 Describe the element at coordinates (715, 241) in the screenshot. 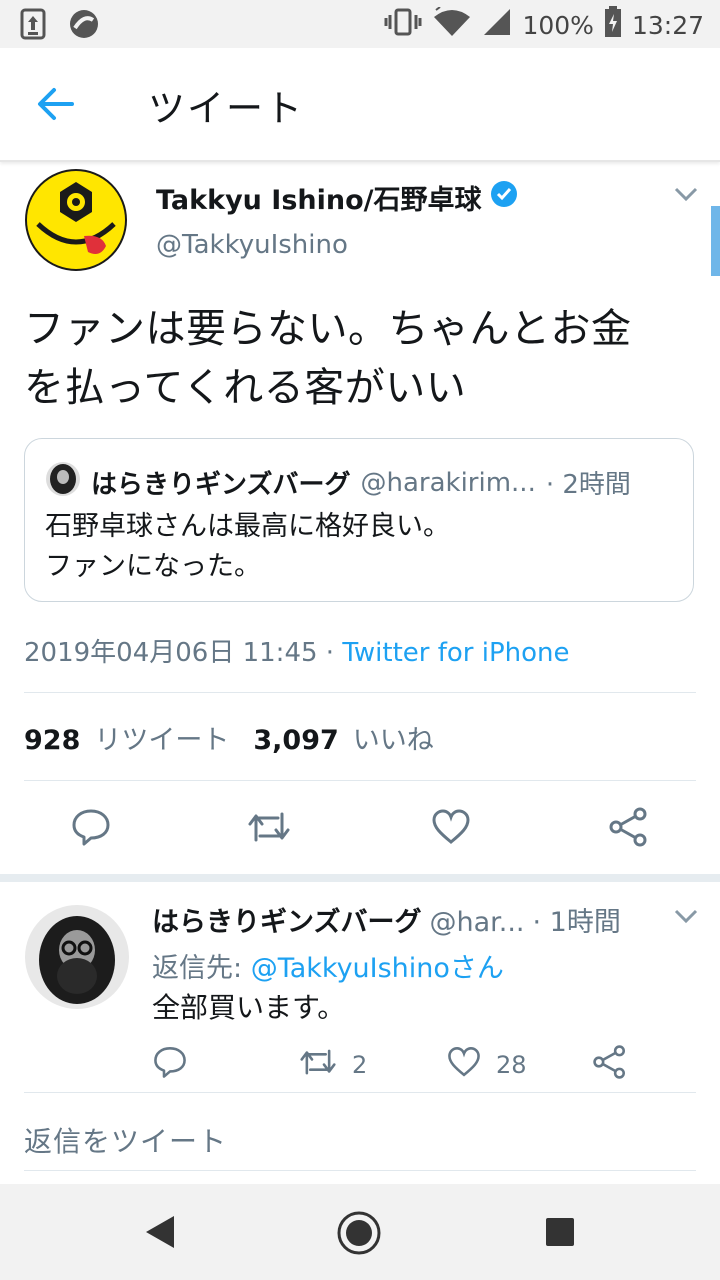

I see `scroll-indicator` at that location.